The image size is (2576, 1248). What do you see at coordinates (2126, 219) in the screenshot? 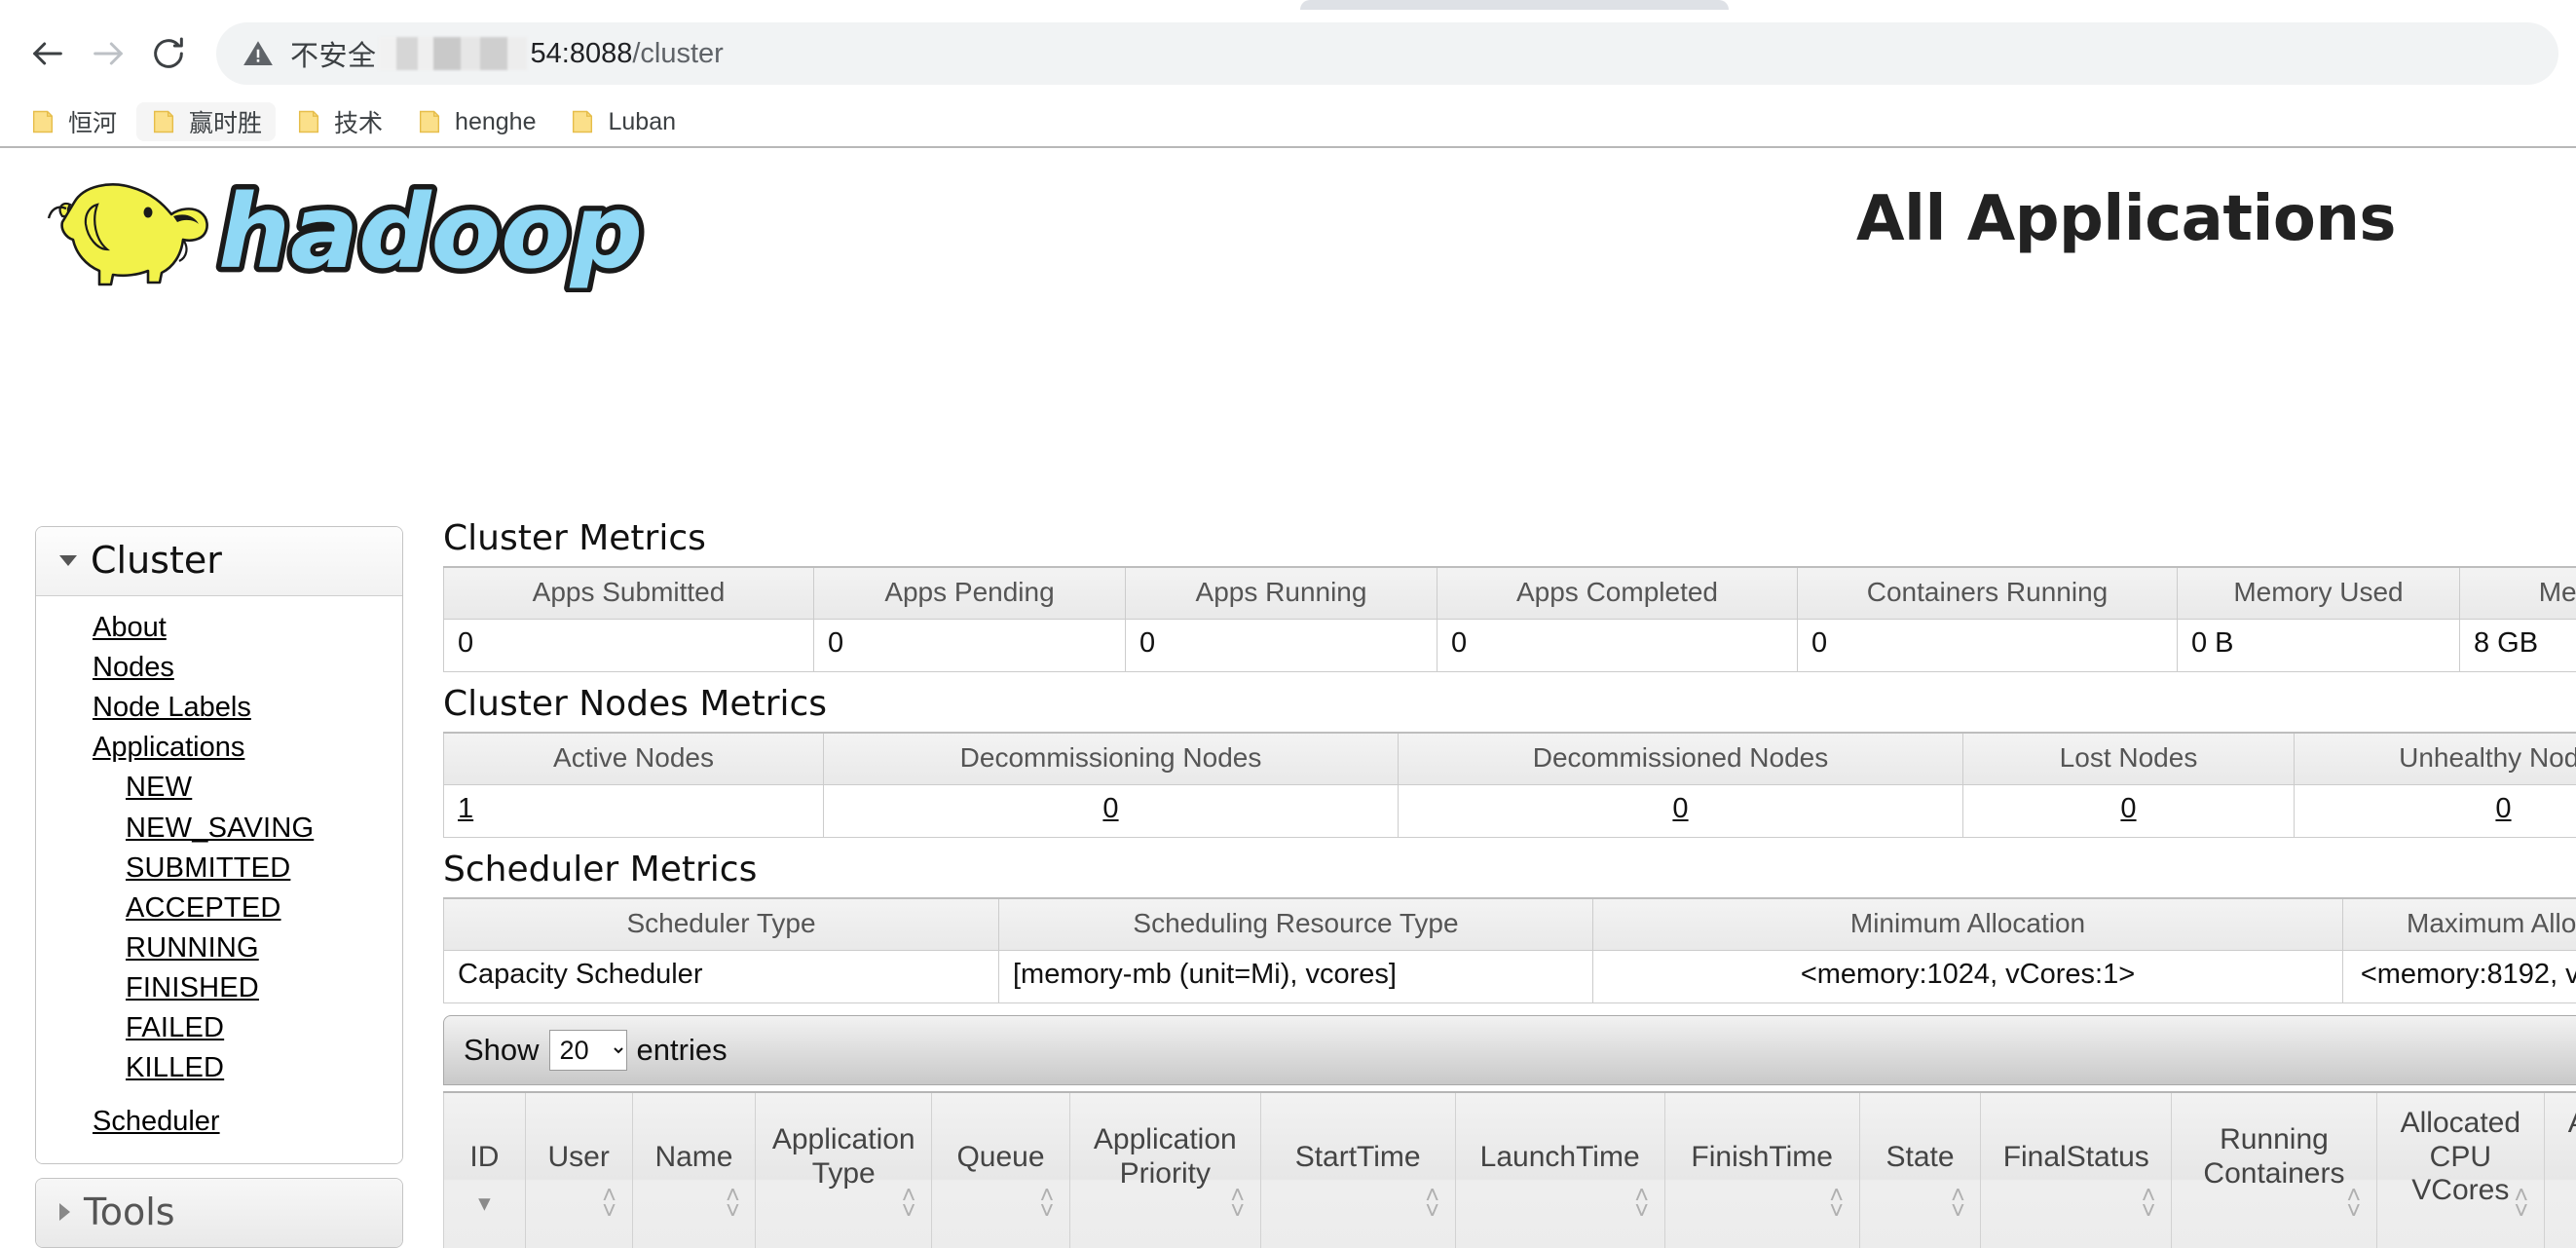
I see `page-title: All Applications` at bounding box center [2126, 219].